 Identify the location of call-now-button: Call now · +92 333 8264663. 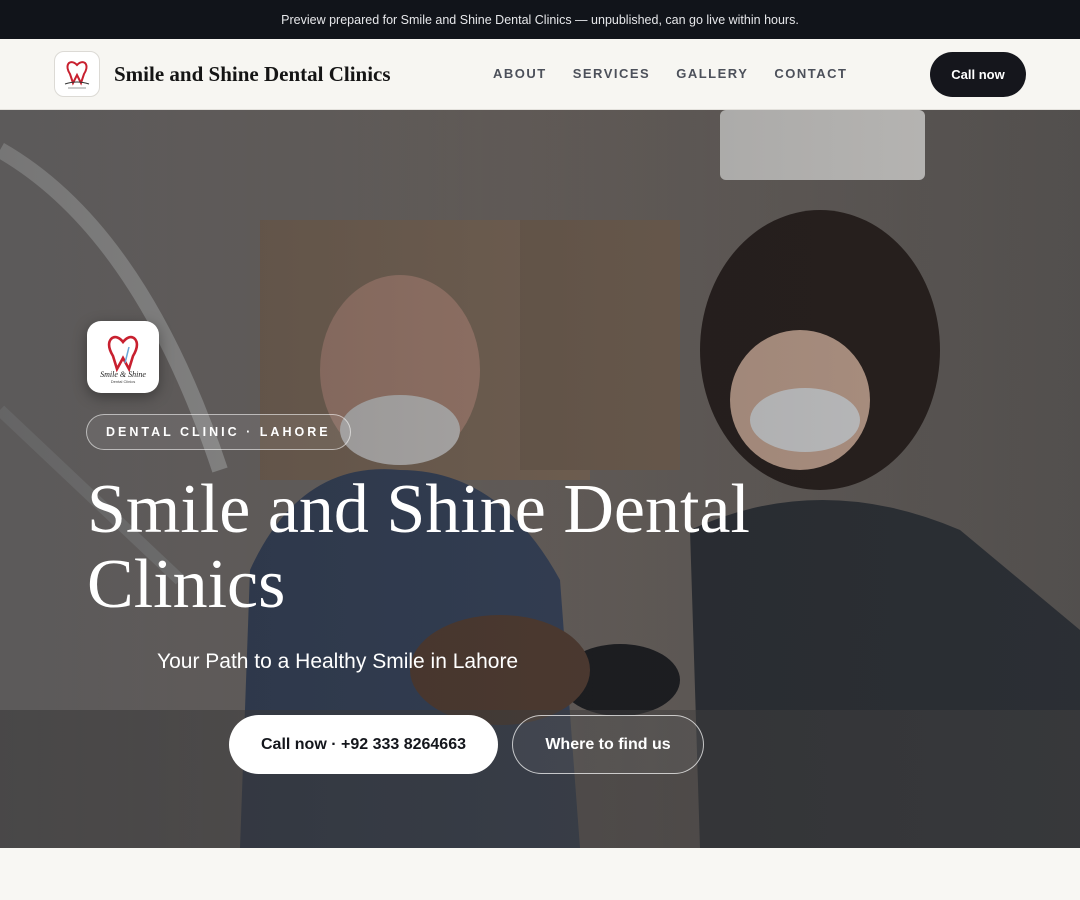
(363, 744).